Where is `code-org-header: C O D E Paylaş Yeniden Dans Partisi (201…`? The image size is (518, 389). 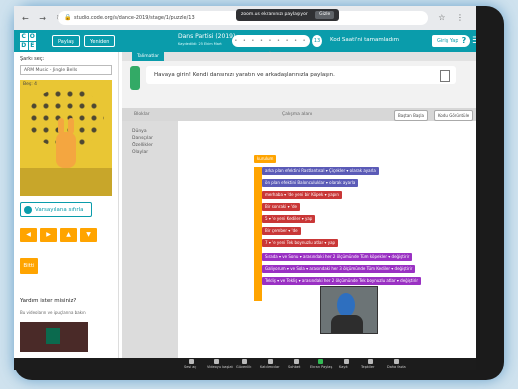 code-org-header: C O D E Paylaş Yeniden Dans Partisi (201… is located at coordinates (245, 43).